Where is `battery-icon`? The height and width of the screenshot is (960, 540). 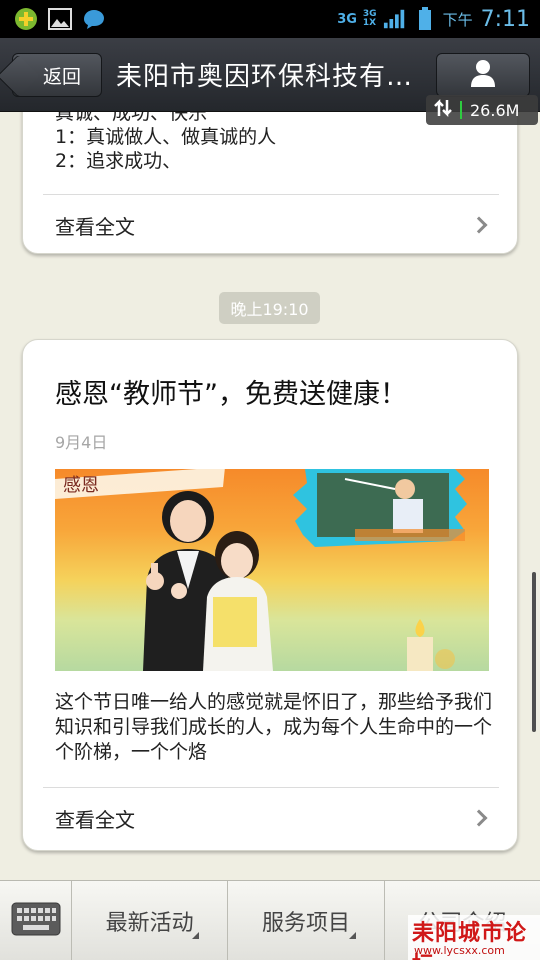 battery-icon is located at coordinates (425, 19).